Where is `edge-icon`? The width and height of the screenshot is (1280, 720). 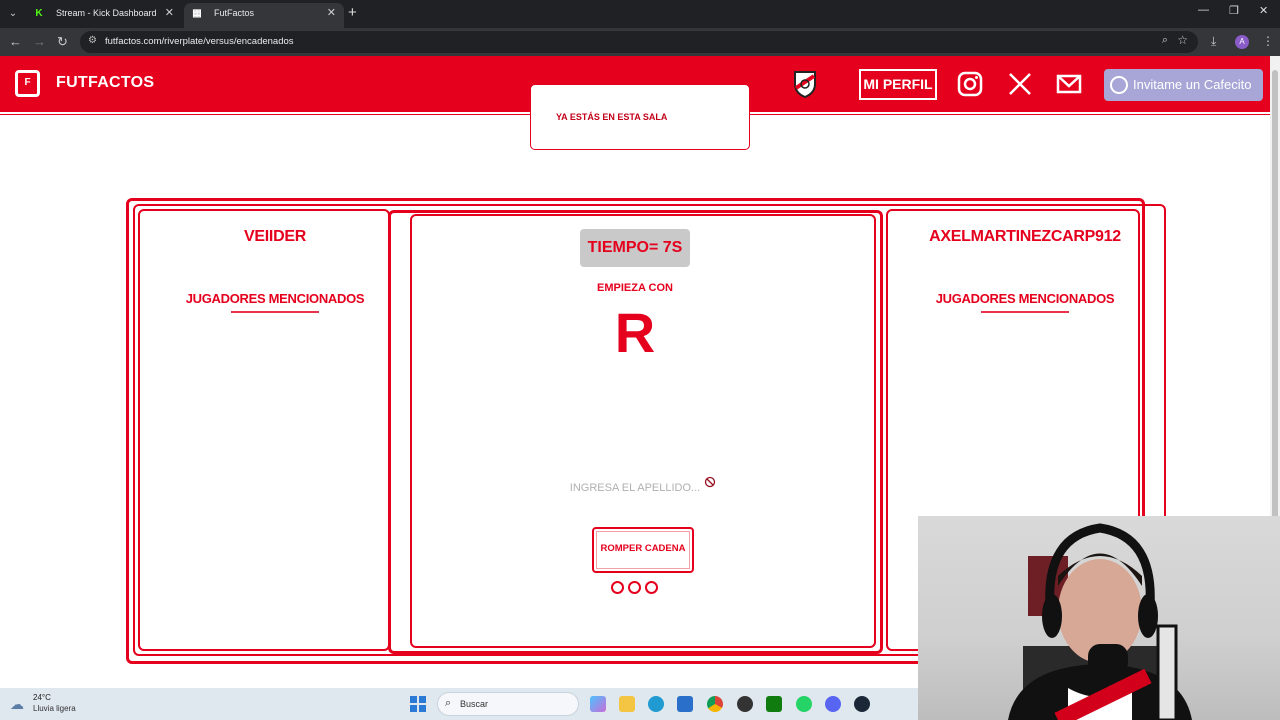
edge-icon is located at coordinates (656, 704).